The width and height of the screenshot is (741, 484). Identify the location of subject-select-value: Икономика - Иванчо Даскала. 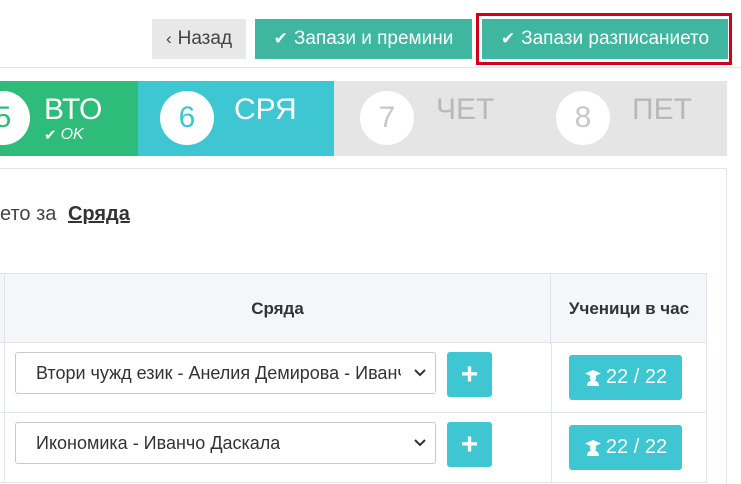
(158, 442).